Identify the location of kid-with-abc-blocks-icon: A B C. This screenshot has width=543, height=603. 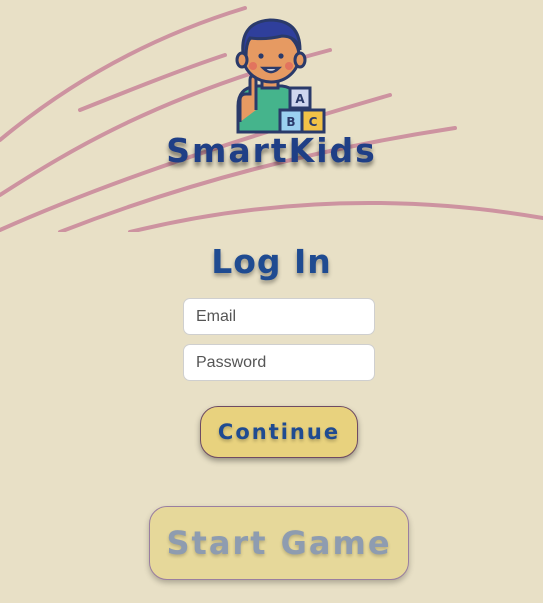
(280, 76).